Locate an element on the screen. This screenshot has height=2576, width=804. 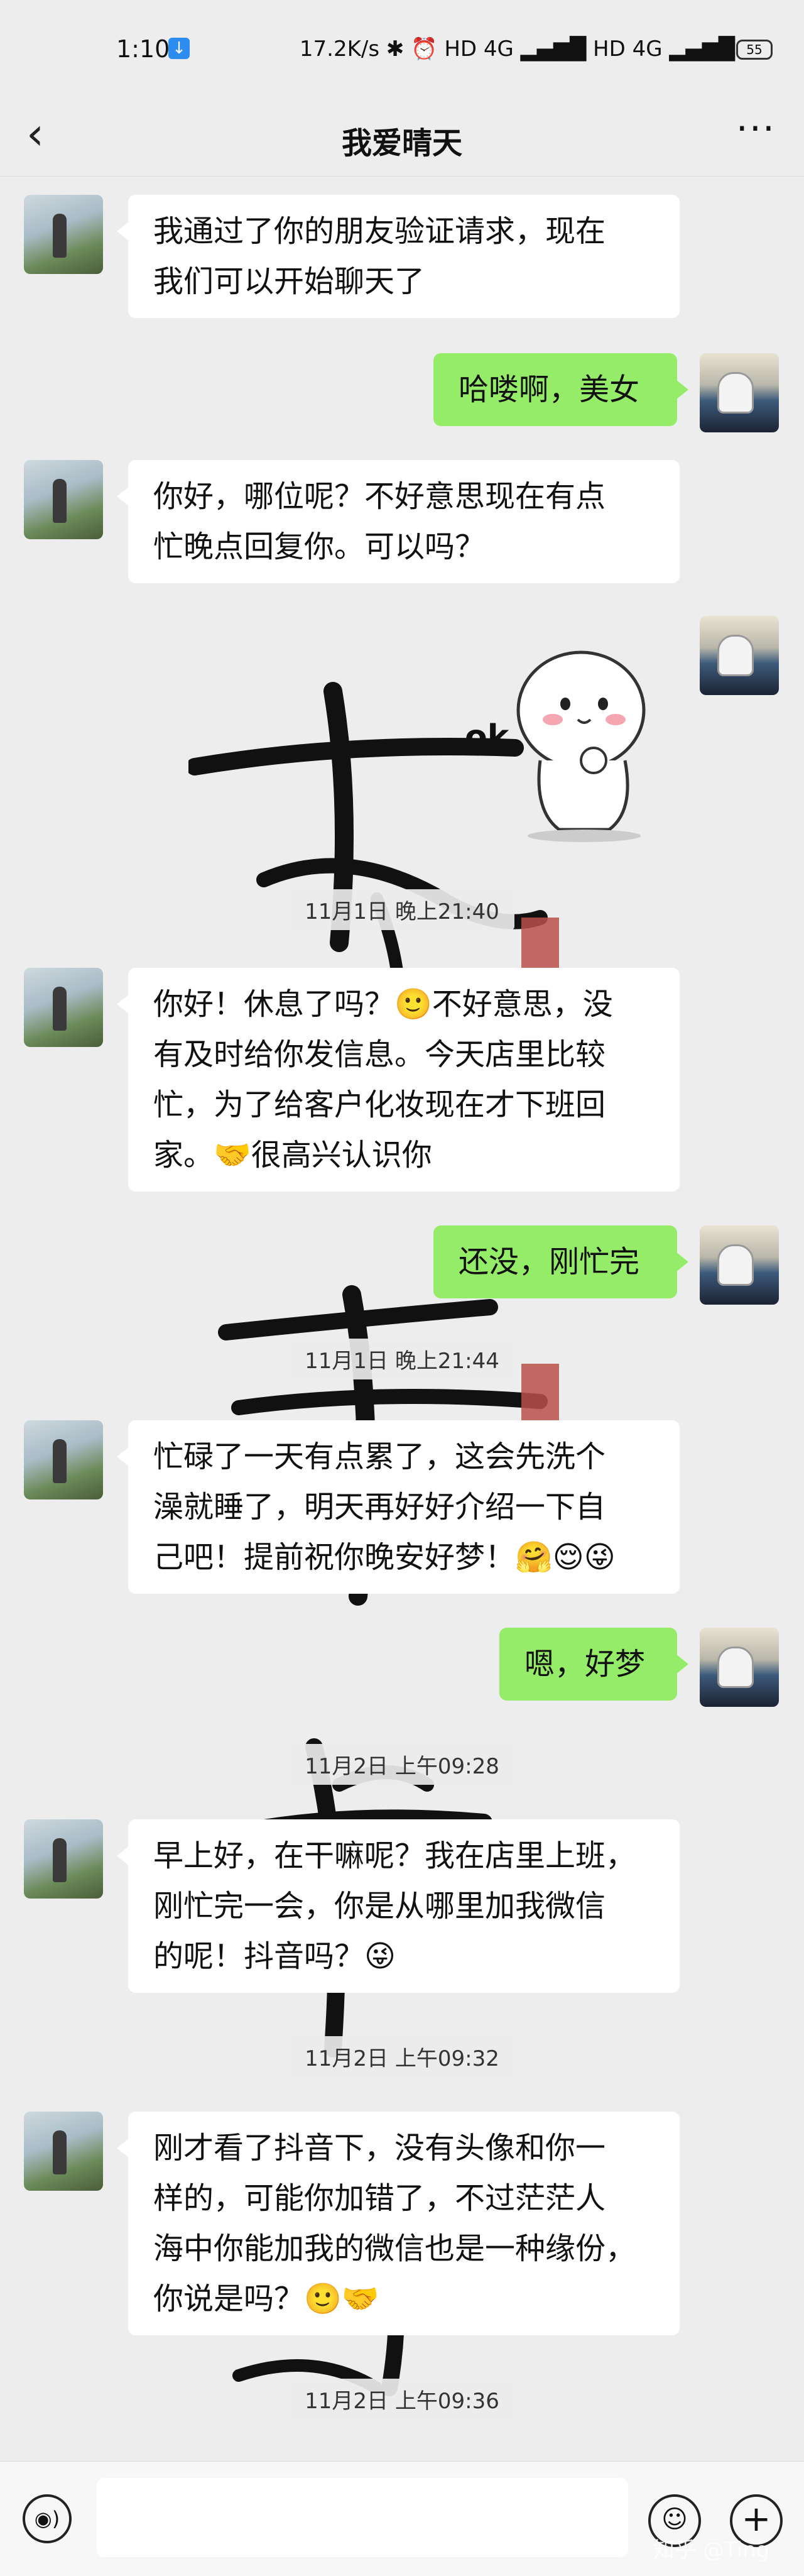
message-line: 你好，哪位呢？不好意思现在有点 is located at coordinates (380, 496).